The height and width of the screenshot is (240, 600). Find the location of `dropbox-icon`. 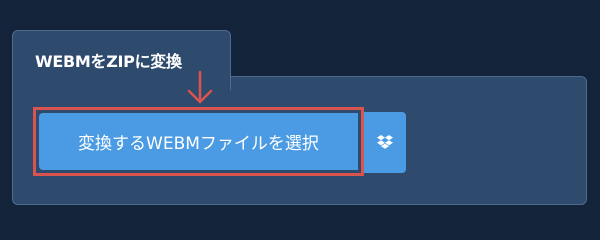

dropbox-icon is located at coordinates (385, 141).